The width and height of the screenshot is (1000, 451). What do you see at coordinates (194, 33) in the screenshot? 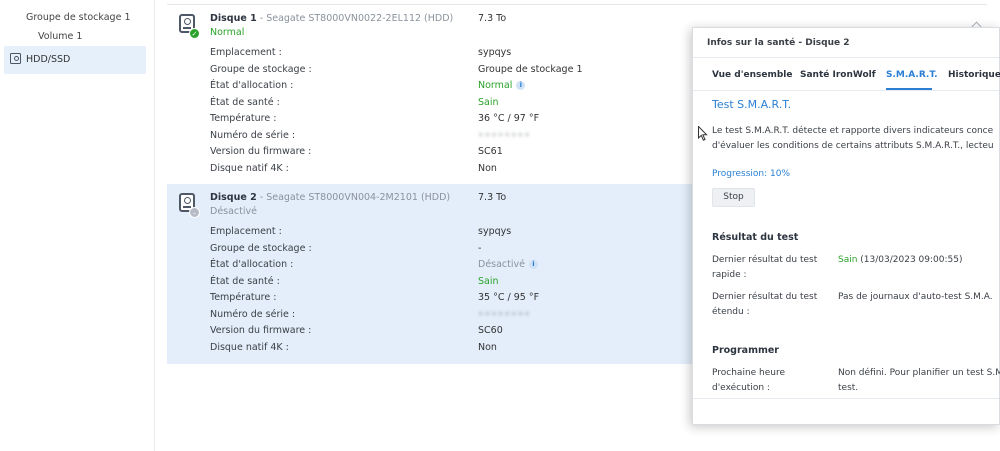
I see `check-icon: ✓` at bounding box center [194, 33].